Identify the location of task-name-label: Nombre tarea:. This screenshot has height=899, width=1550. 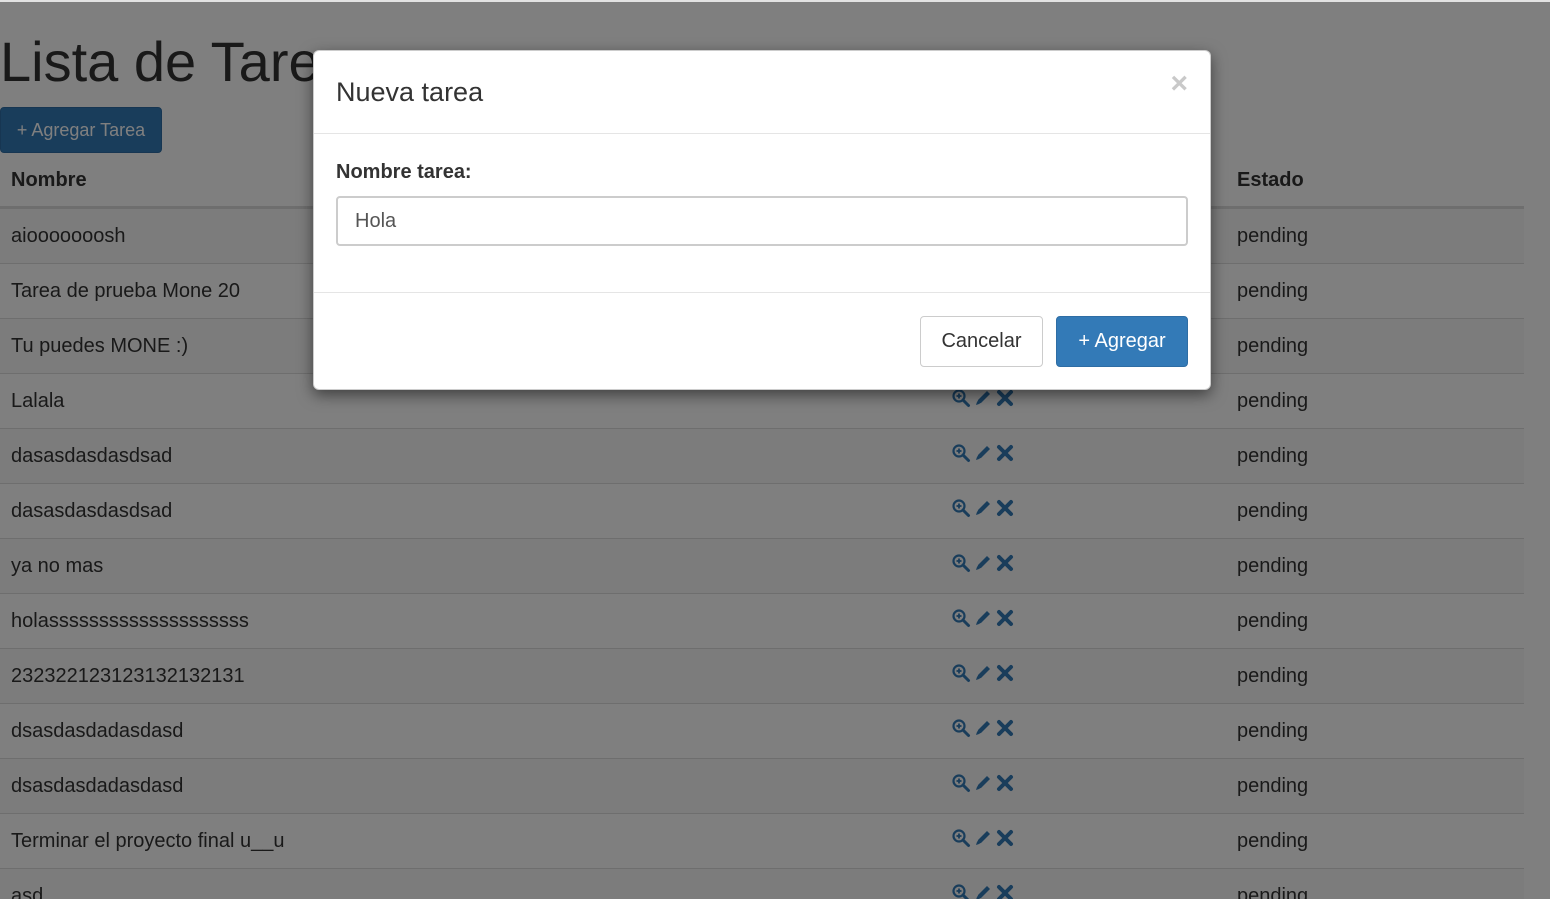
(404, 172).